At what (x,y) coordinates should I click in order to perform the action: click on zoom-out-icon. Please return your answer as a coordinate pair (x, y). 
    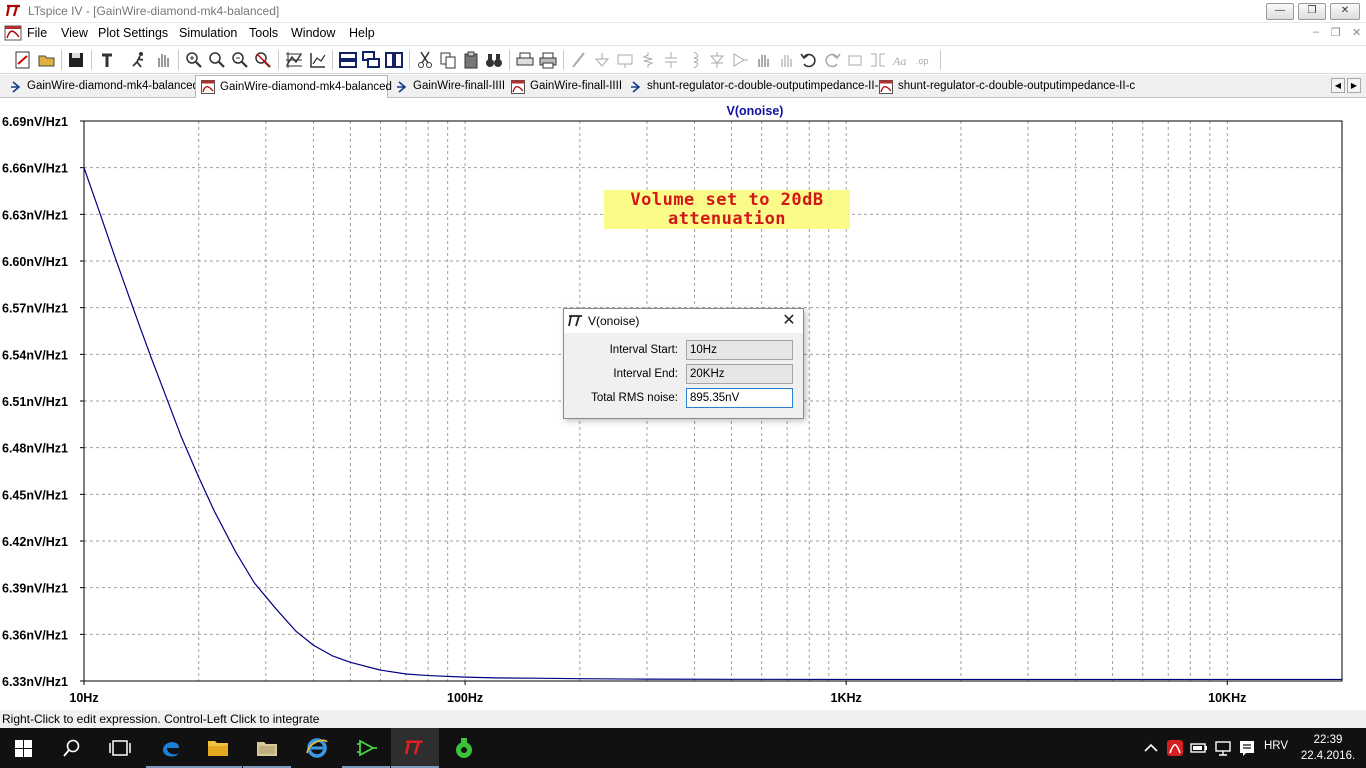
    Looking at the image, I should click on (240, 60).